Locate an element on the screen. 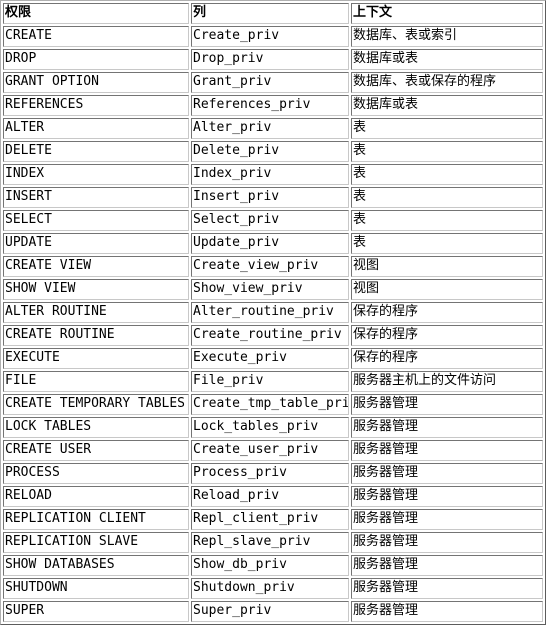 The image size is (546, 625). table-row: CREATE Create_priv 数据库、表或索引 is located at coordinates (273, 36).